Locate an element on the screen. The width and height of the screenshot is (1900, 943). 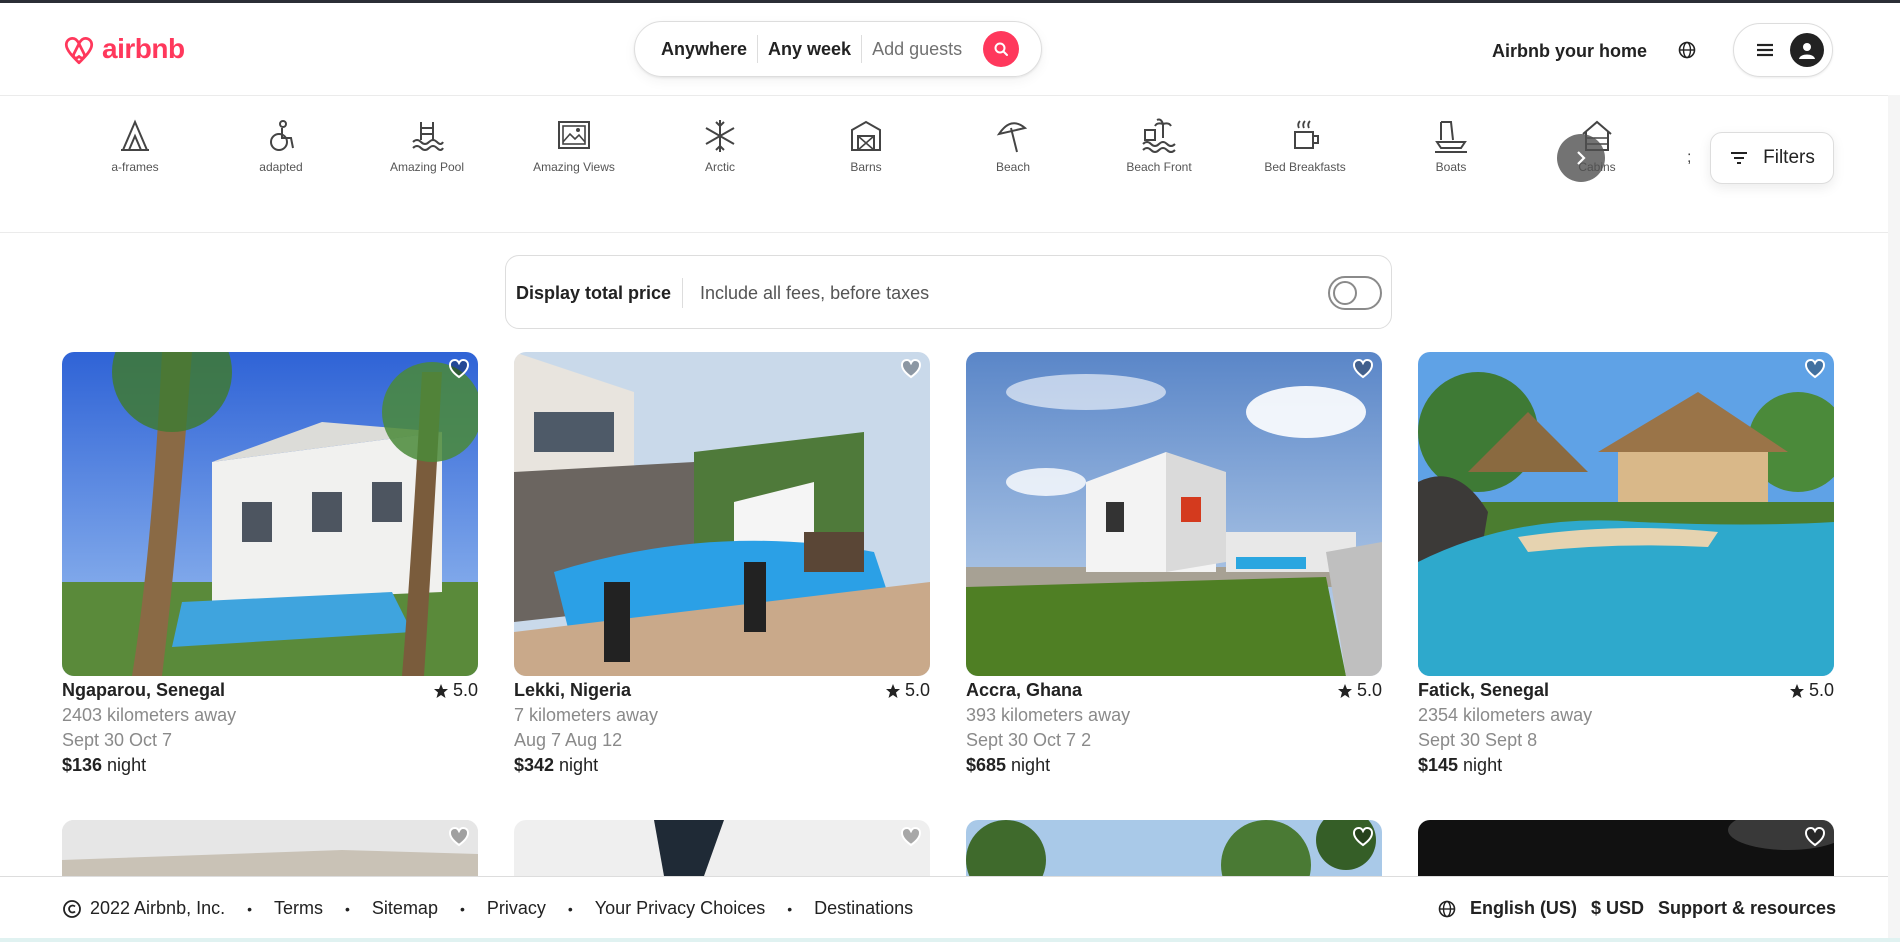
copyright-text: 2022 Airbnb, Inc. is located at coordinates (158, 908).